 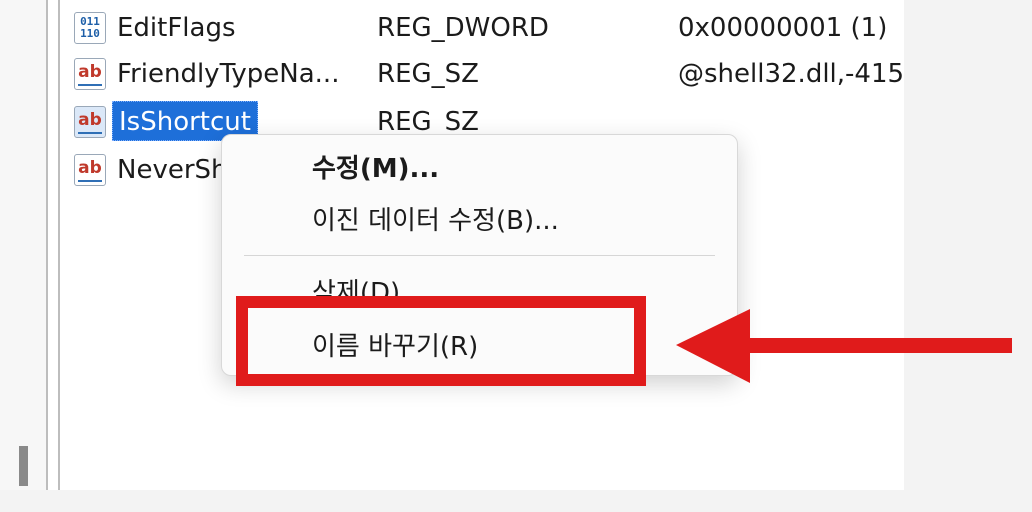 I want to click on annotation-arrow-icon, so click(x=844, y=346).